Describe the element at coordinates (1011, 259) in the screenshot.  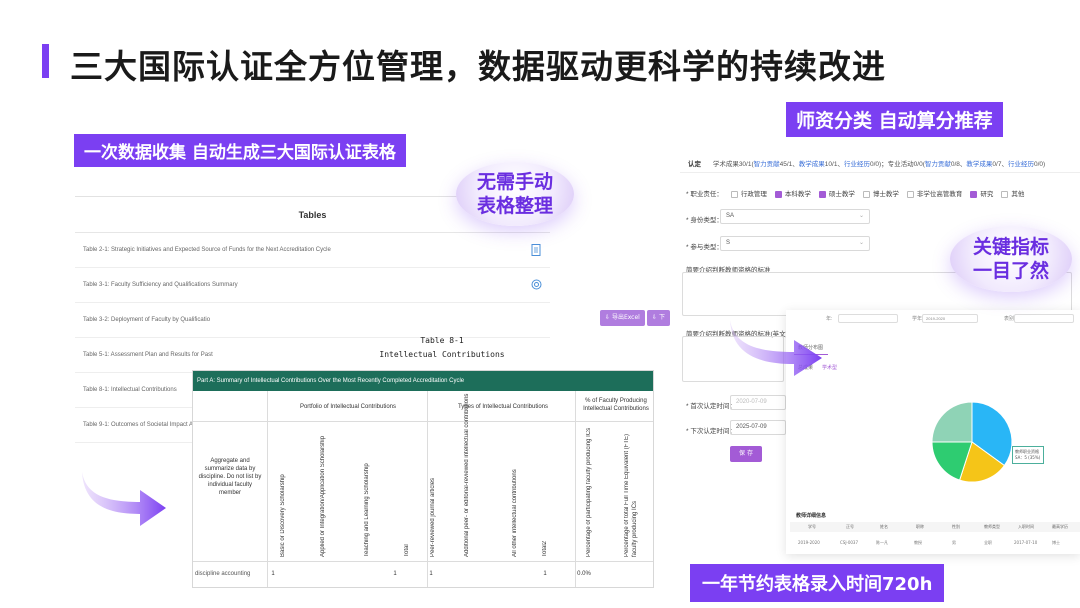
I see `callout-key-metrics: 关键指标 一目了然` at that location.